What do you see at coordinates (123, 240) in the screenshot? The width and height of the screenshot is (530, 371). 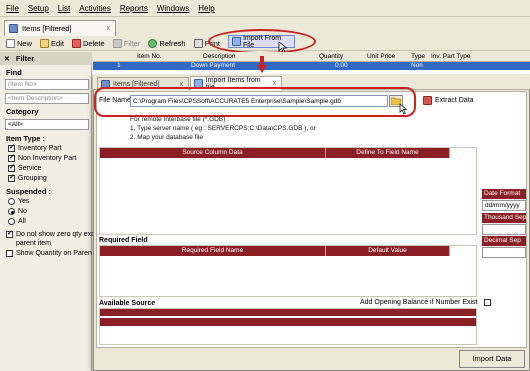 I see `required-field-label: Required Field` at bounding box center [123, 240].